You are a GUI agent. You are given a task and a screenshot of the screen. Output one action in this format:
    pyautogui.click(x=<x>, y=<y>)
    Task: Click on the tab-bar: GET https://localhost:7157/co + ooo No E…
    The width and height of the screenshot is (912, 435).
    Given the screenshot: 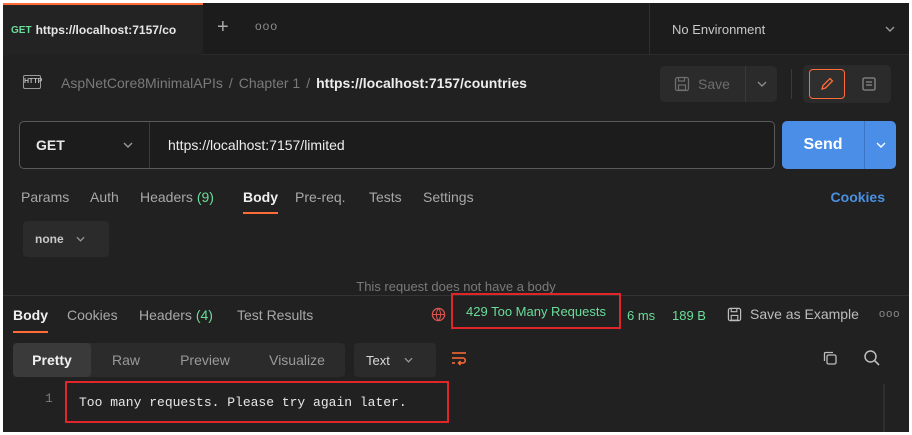 What is the action you would take?
    pyautogui.click(x=456, y=29)
    